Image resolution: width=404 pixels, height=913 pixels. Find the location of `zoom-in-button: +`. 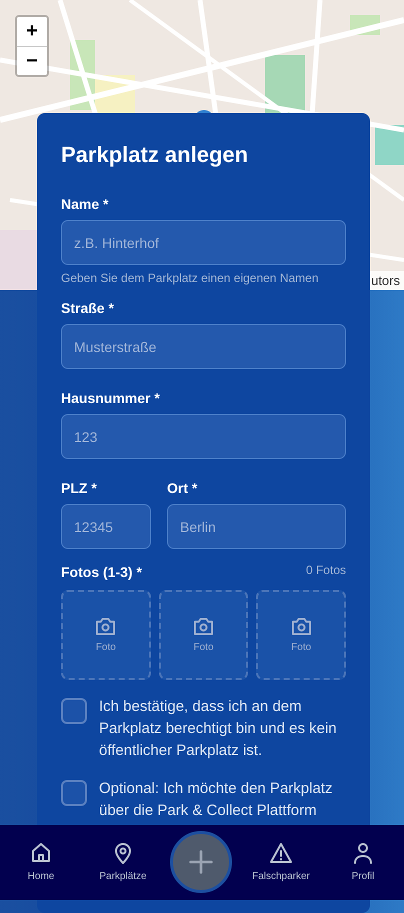

zoom-in-button: + is located at coordinates (32, 31).